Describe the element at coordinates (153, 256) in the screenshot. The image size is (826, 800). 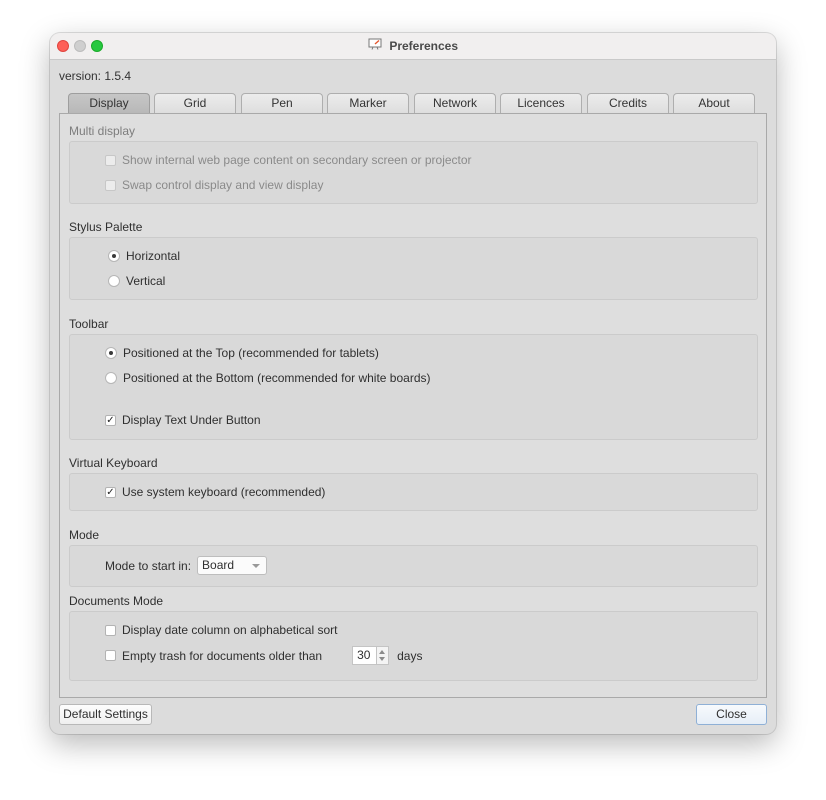
I see `stylus-horizontal-label: Horizontal` at that location.